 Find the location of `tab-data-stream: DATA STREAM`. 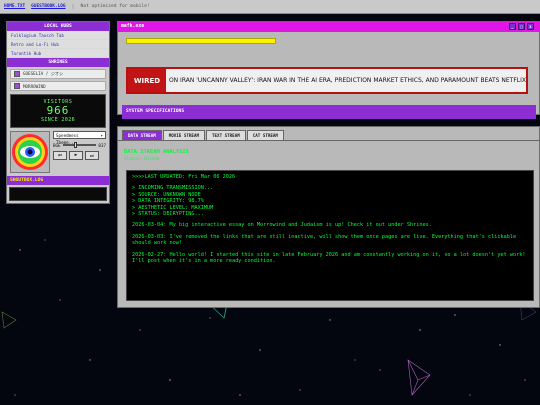

tab-data-stream: DATA STREAM is located at coordinates (142, 135).